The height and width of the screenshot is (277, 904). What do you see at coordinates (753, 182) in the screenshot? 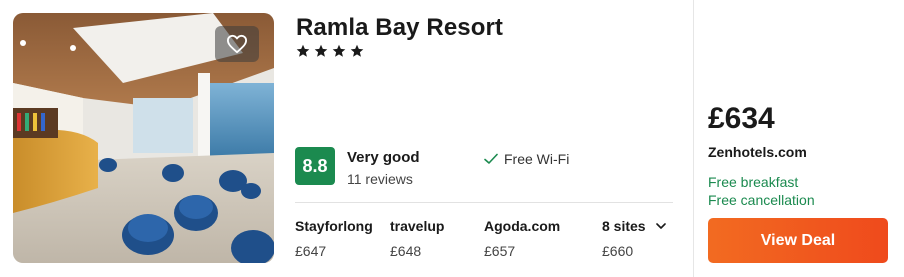
I see `perk-free-breakfast: Free breakfast` at bounding box center [753, 182].